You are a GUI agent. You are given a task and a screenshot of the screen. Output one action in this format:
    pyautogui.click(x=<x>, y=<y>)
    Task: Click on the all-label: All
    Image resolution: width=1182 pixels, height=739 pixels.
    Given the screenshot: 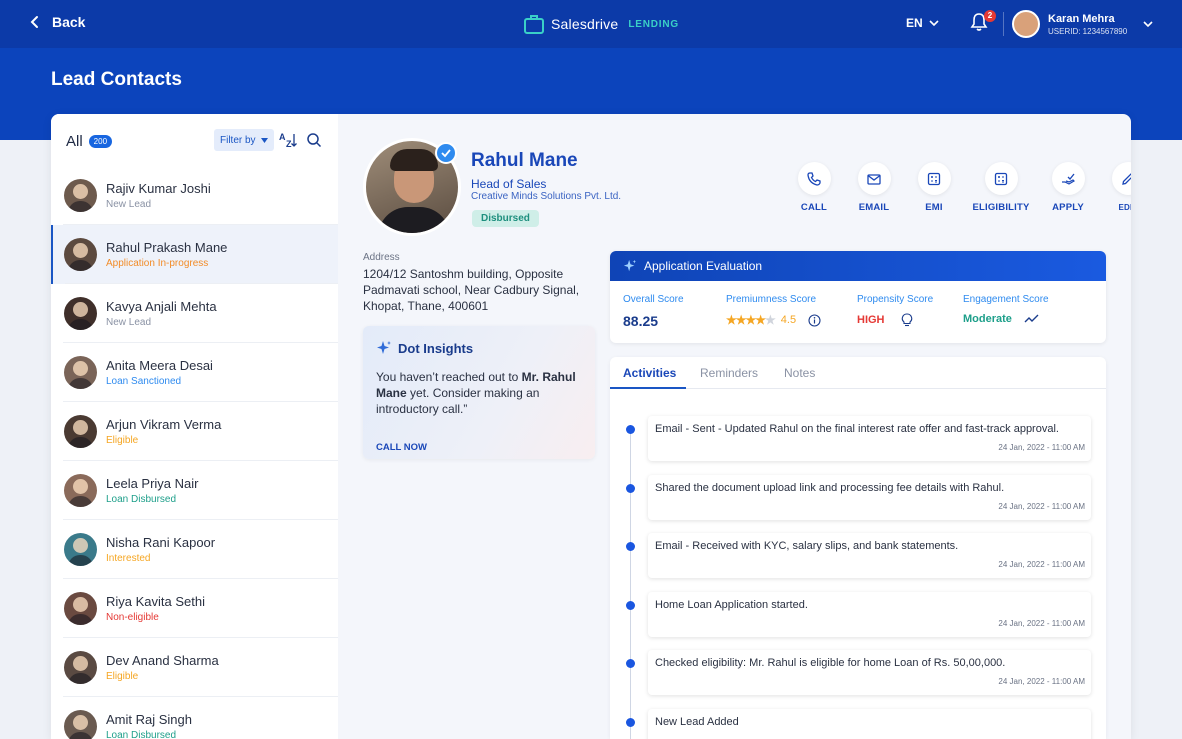 What is the action you would take?
    pyautogui.click(x=74, y=141)
    